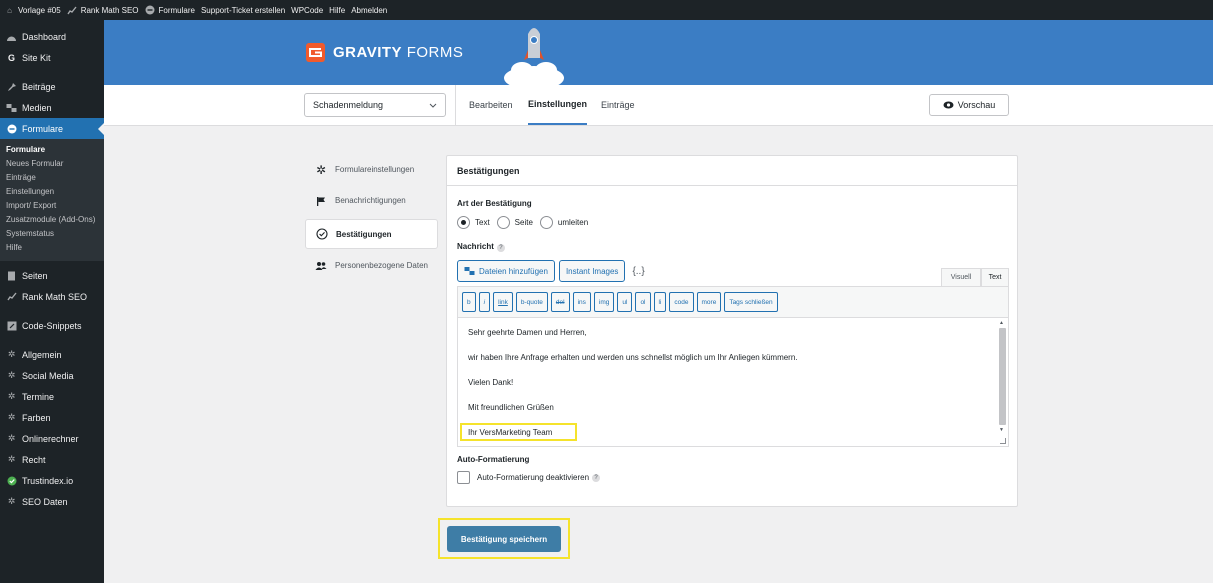 This screenshot has height=583, width=1213. I want to click on submenu-item-new-form: Neues Formular, so click(52, 164).